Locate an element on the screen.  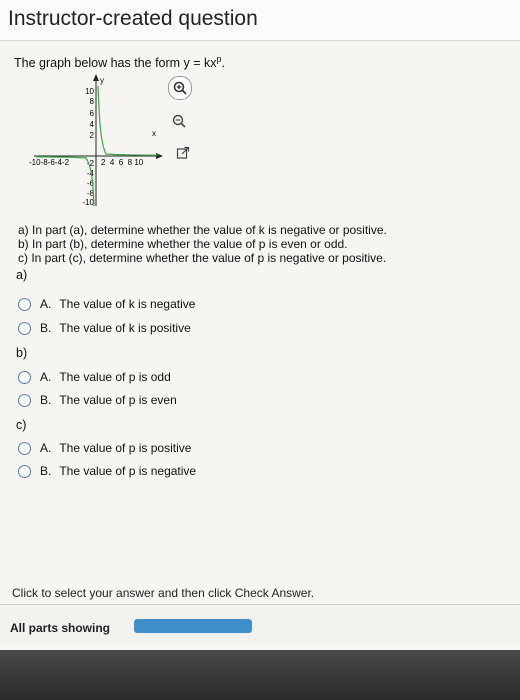
x-ticks-positive: 2 4 6 8 10 is located at coordinates (122, 162).